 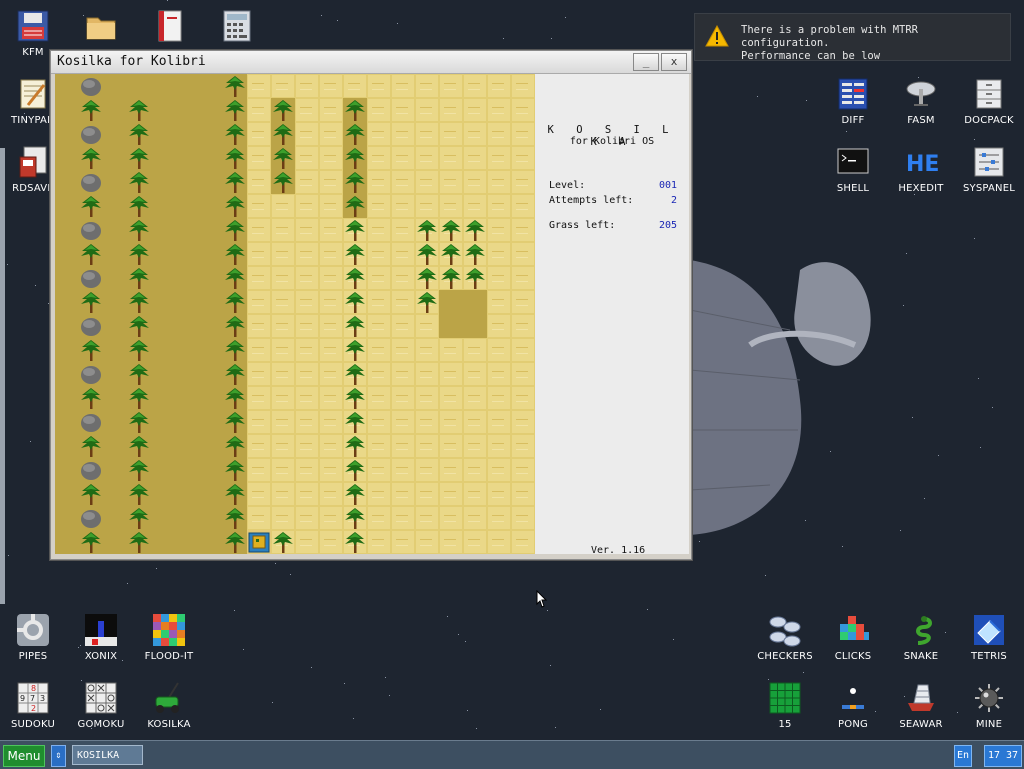 I want to click on desktop-icon-clicks: CLICKS, so click(x=853, y=646).